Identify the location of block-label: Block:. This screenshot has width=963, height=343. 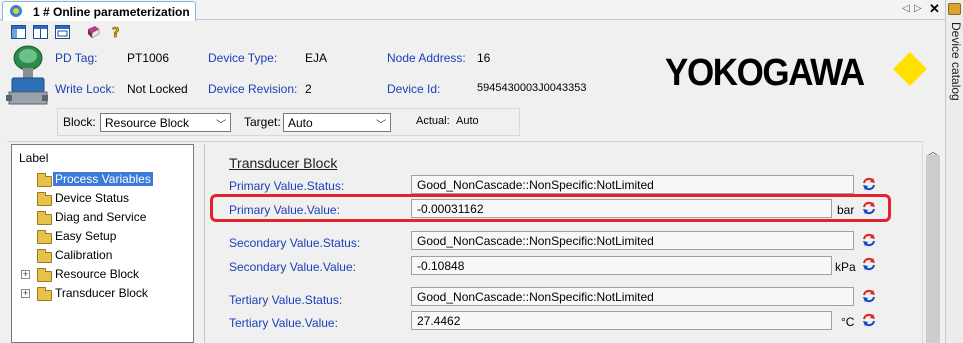
(79, 122).